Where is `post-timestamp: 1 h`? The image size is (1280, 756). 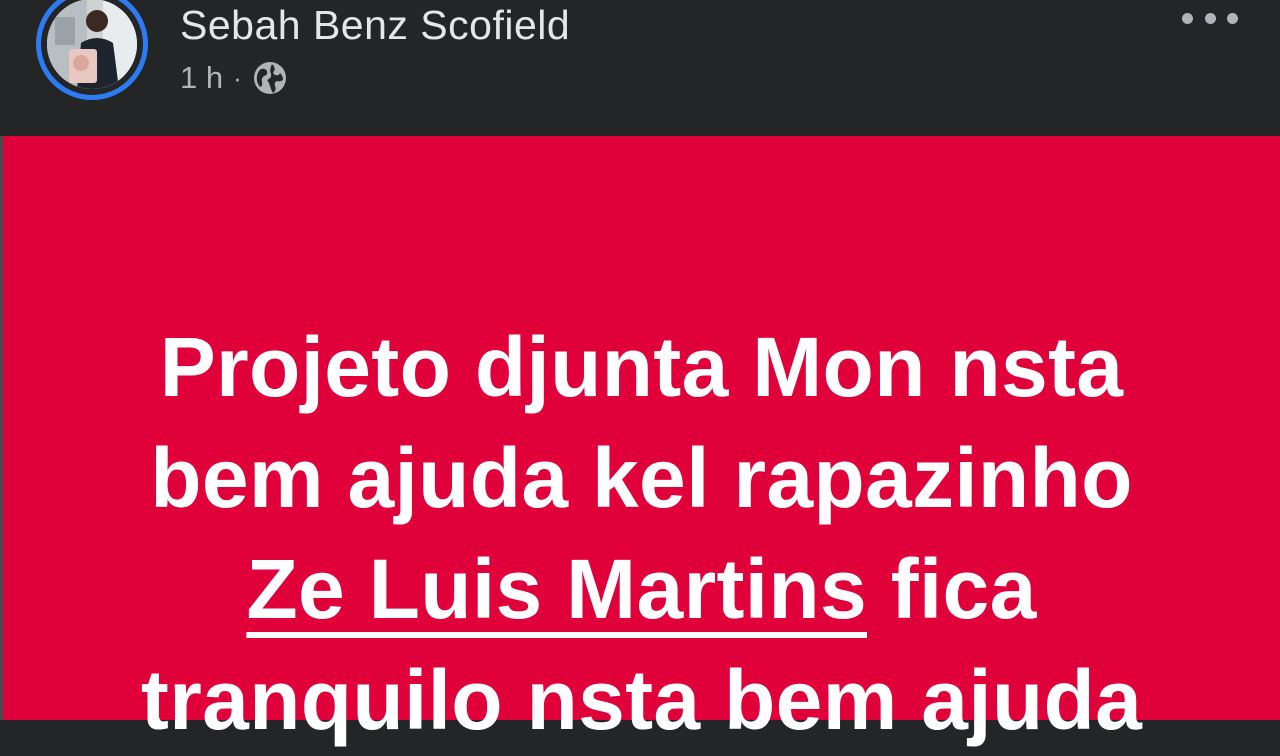
post-timestamp: 1 h is located at coordinates (201, 78).